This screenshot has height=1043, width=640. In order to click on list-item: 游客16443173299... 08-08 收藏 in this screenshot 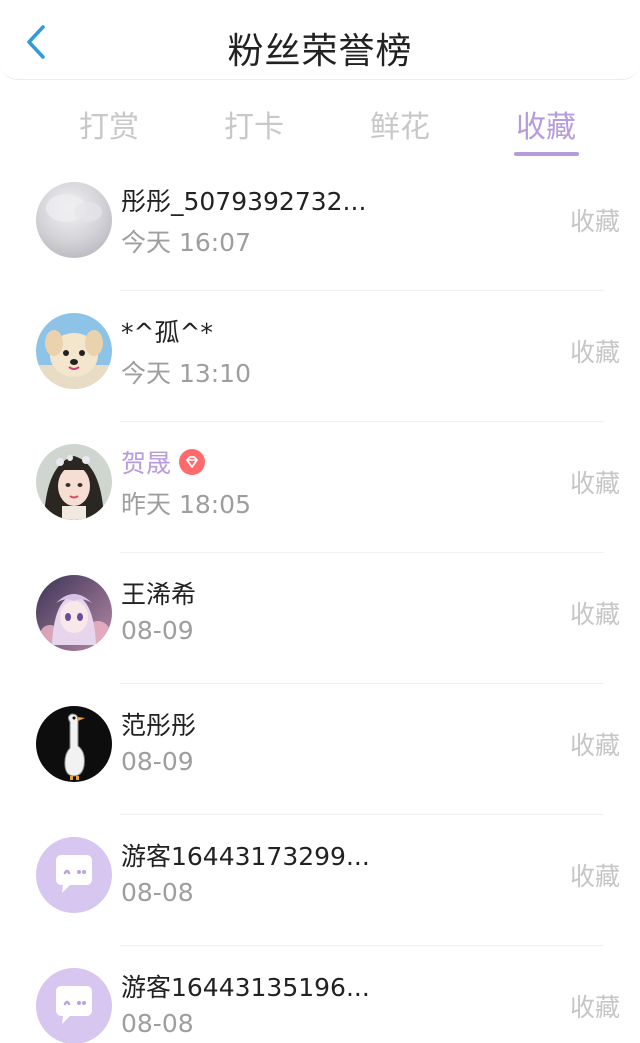, I will do `click(320, 880)`.